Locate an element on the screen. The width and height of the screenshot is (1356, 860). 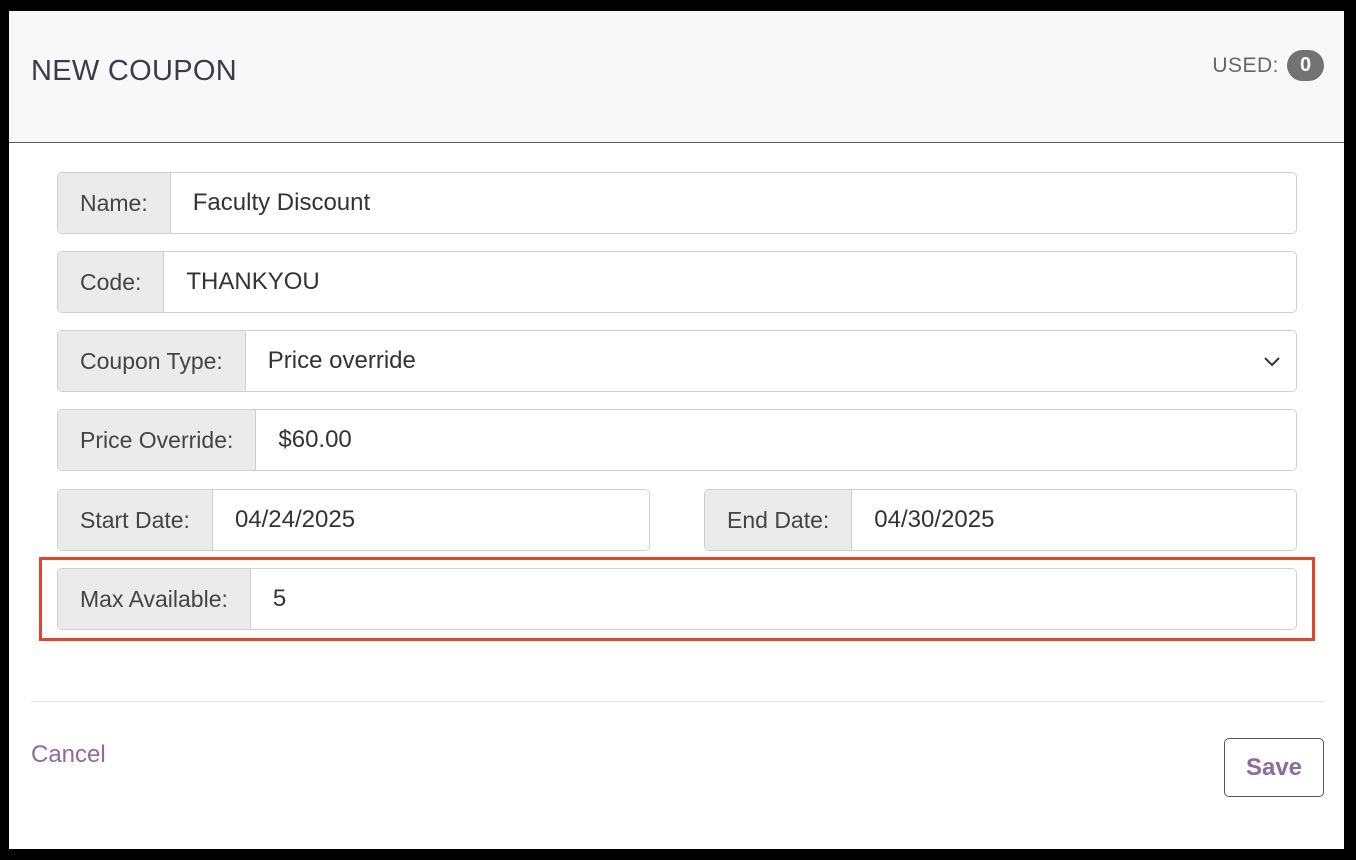
start-date-field-group: Start Date: is located at coordinates (353, 520).